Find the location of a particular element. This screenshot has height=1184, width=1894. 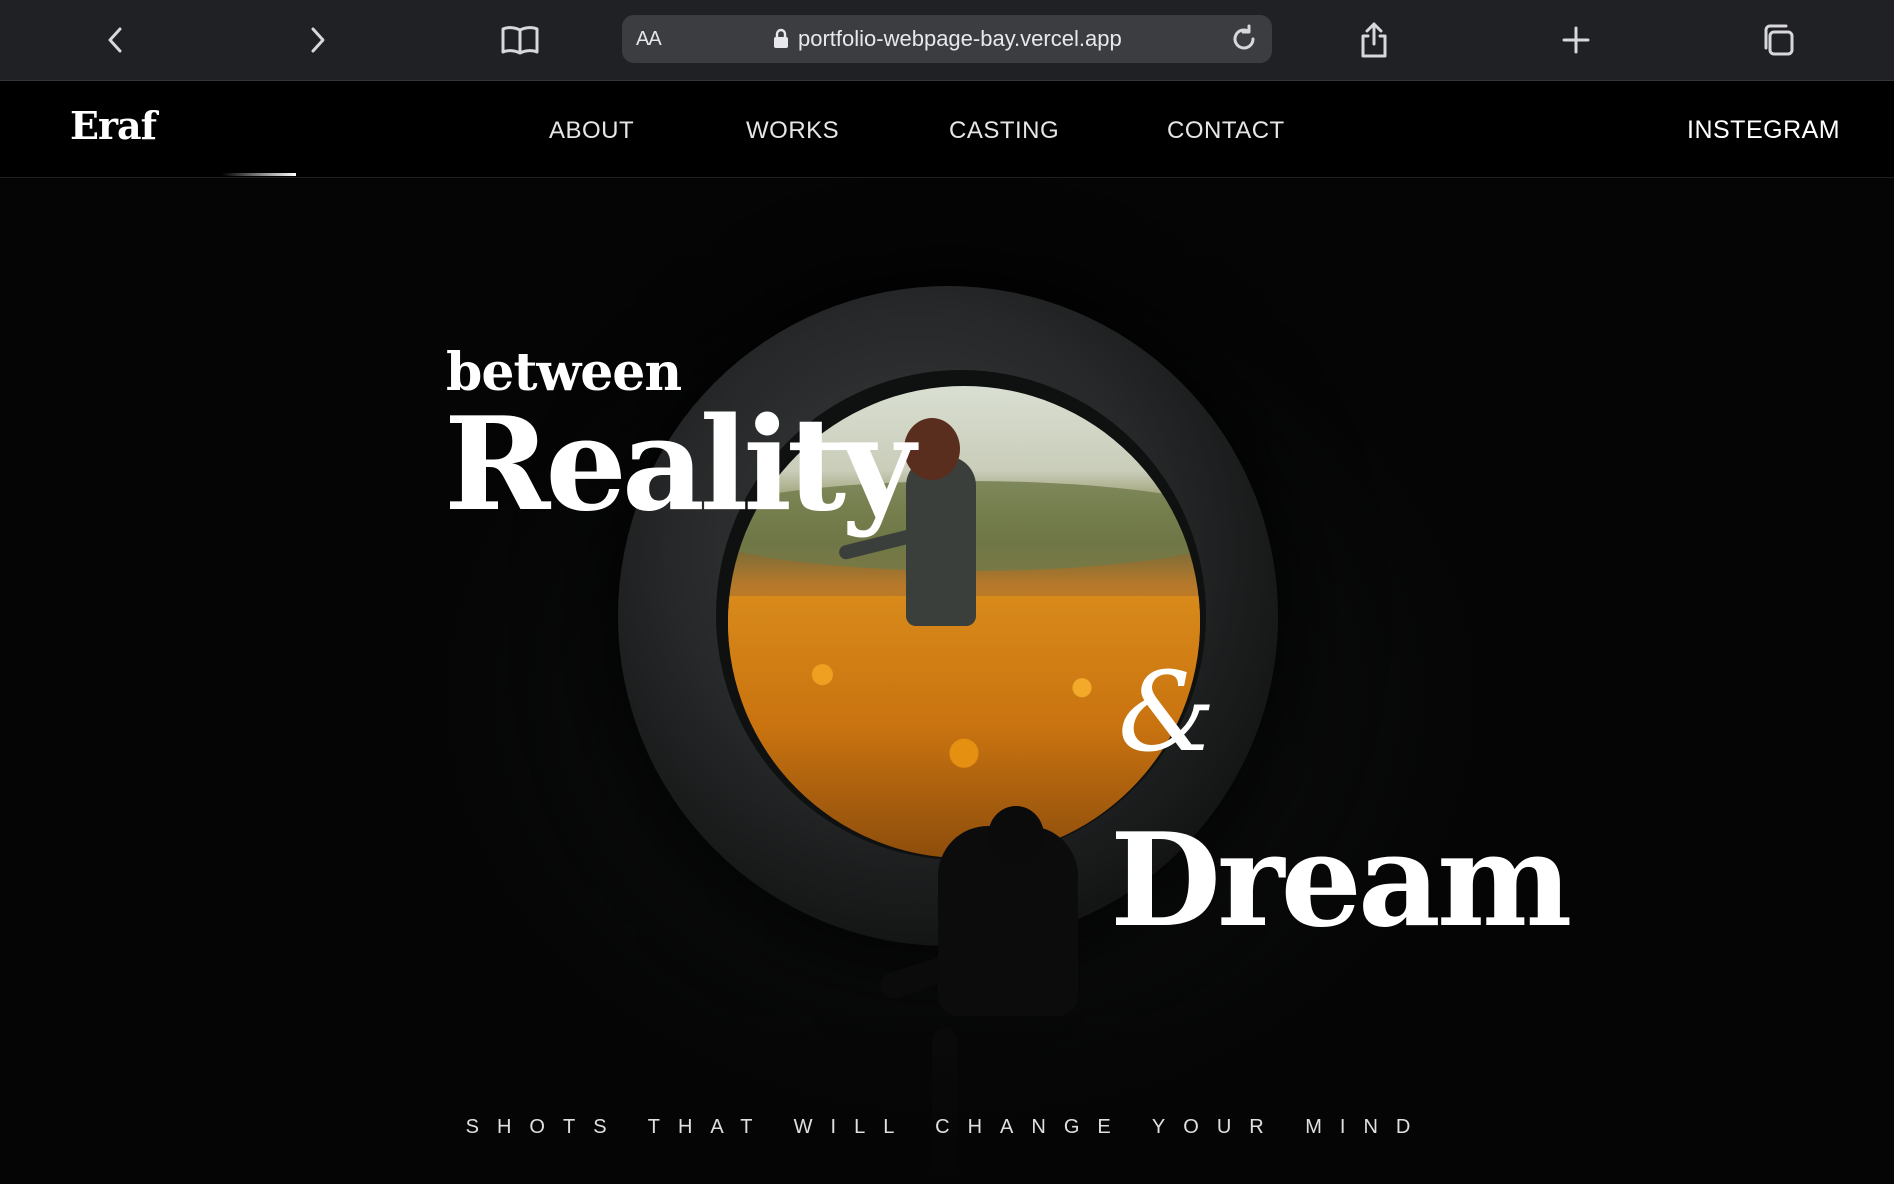

nav-contact: CONTACT is located at coordinates (1226, 131).